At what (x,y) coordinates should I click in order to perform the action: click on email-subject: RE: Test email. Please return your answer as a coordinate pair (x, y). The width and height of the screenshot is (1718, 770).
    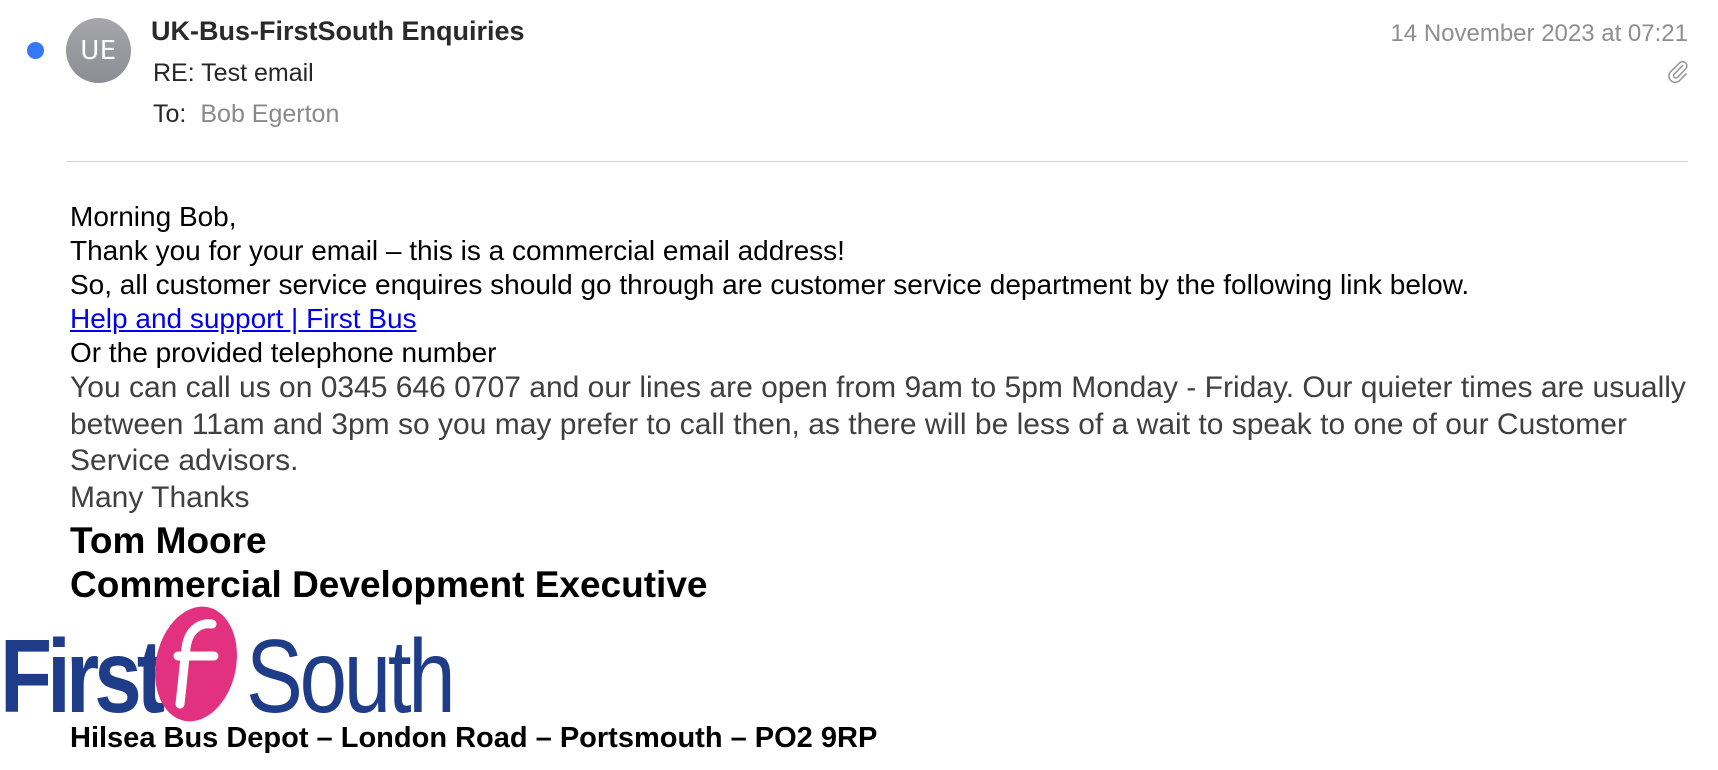
    Looking at the image, I should click on (233, 73).